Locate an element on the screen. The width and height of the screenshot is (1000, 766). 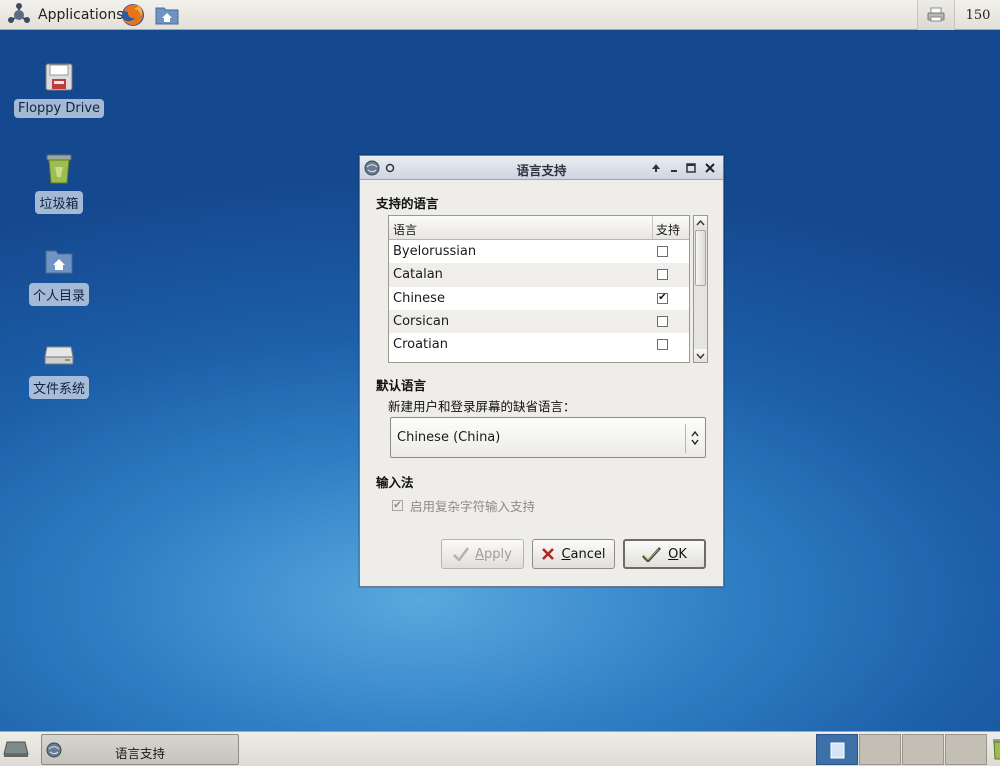
default-language-heading: 默认语言 is located at coordinates (401, 385).